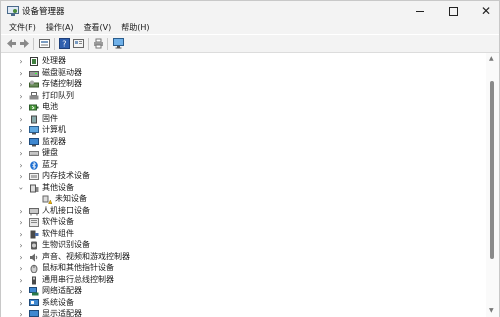  I want to click on tree-item-label: 其他设备, so click(58, 187).